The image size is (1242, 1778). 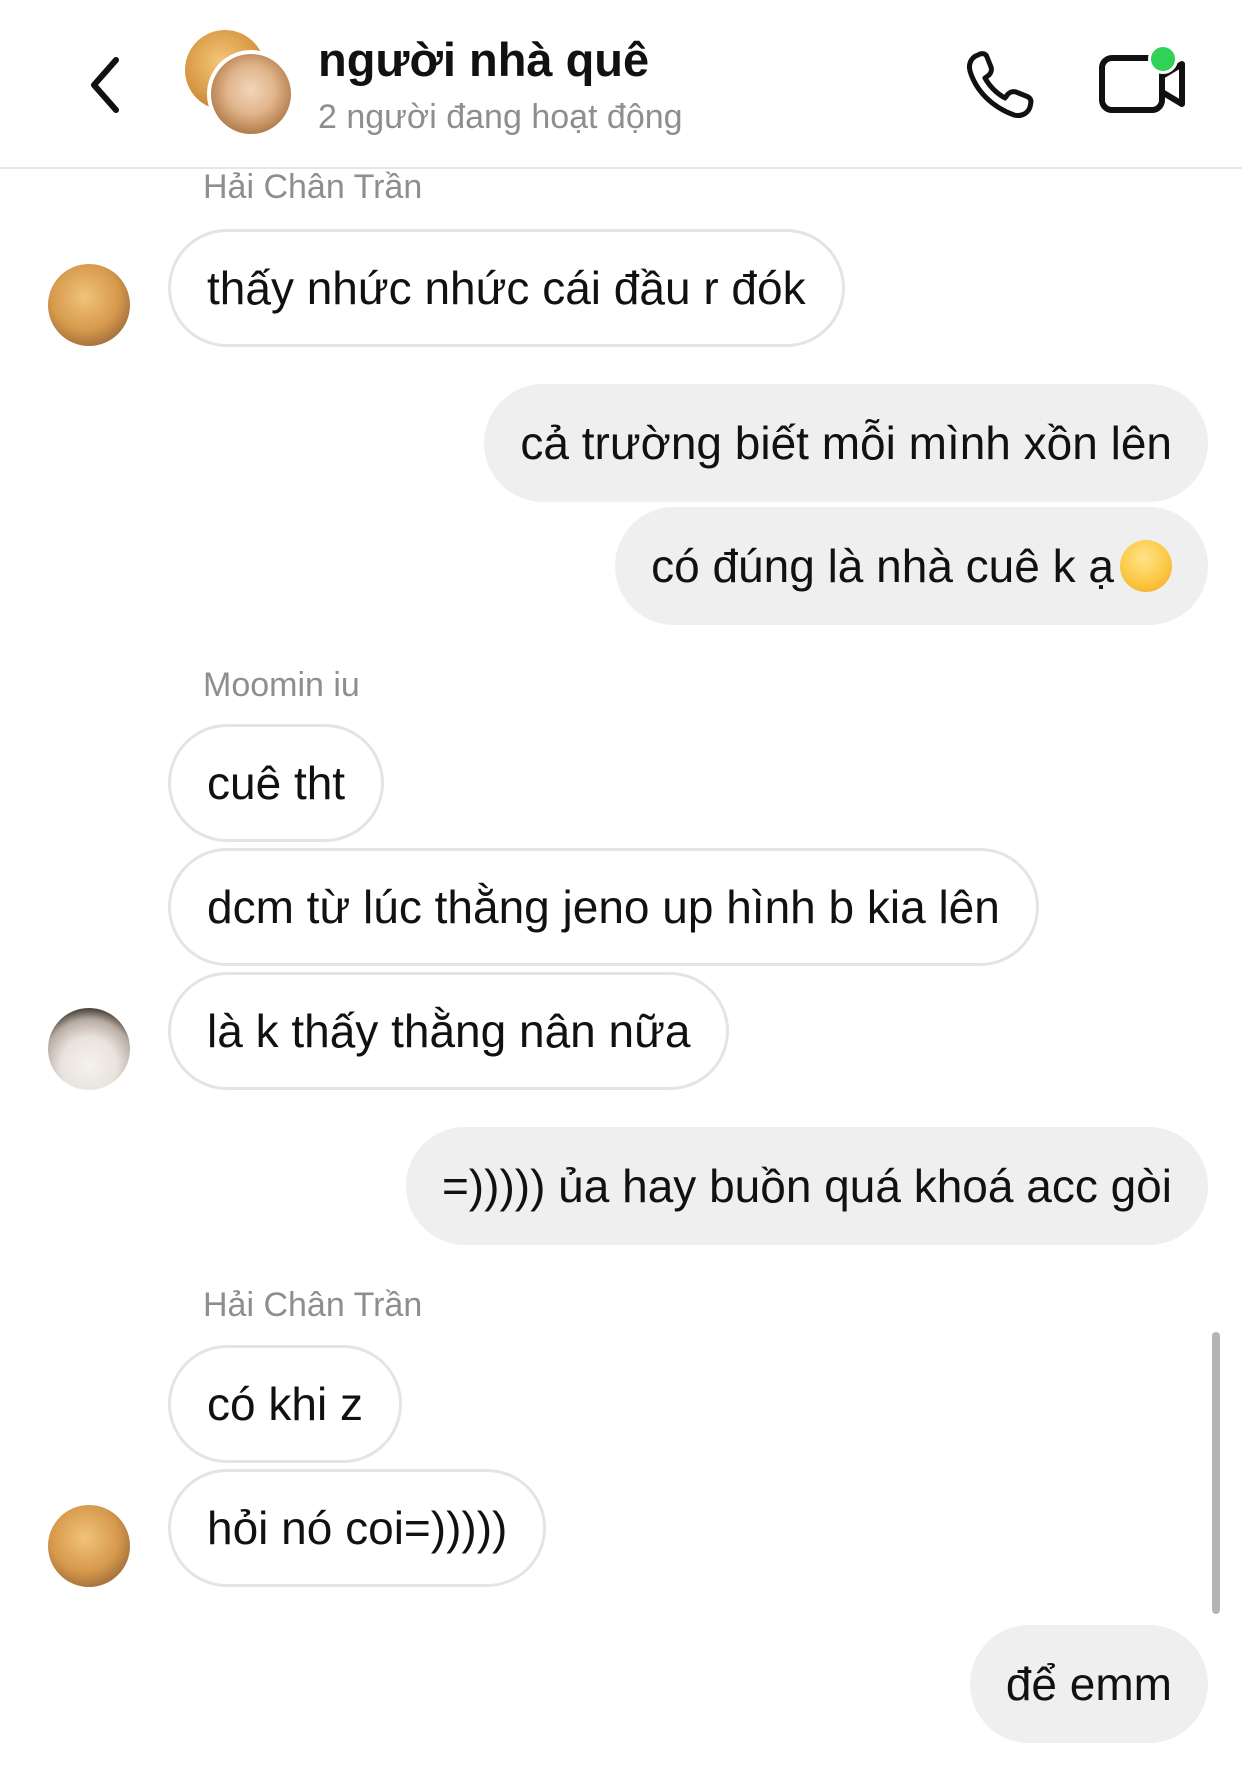 I want to click on message-bubble-incoming: hỏi nó coi=))))), so click(x=357, y=1528).